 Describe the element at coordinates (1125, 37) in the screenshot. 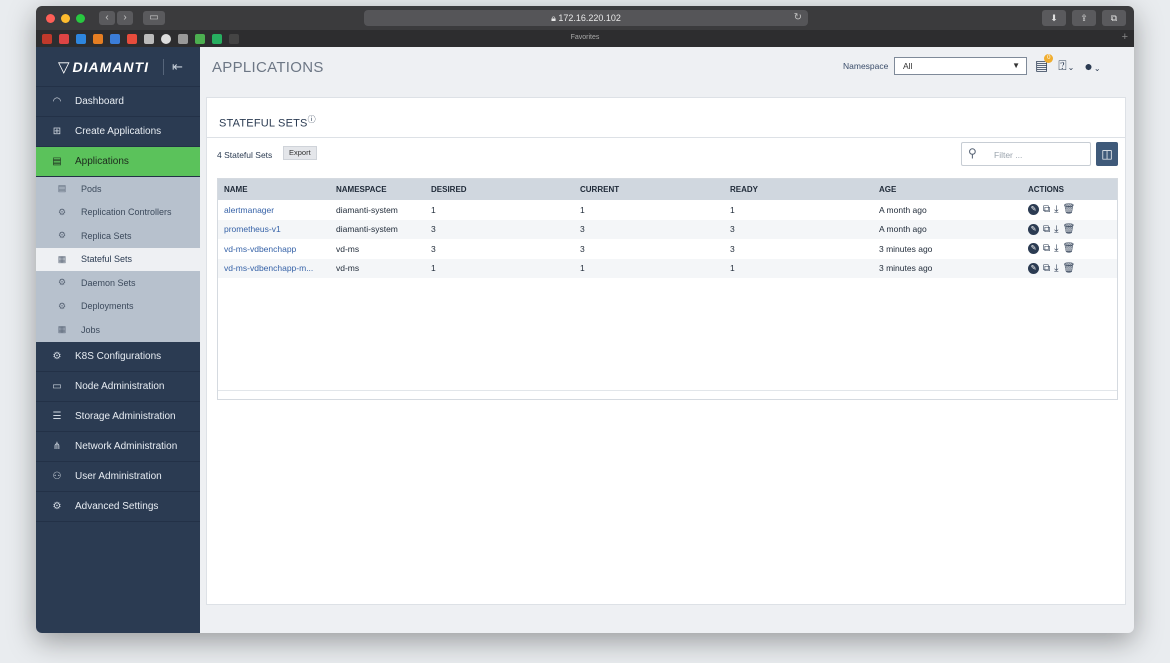

I see `new-tab-icon: +` at that location.